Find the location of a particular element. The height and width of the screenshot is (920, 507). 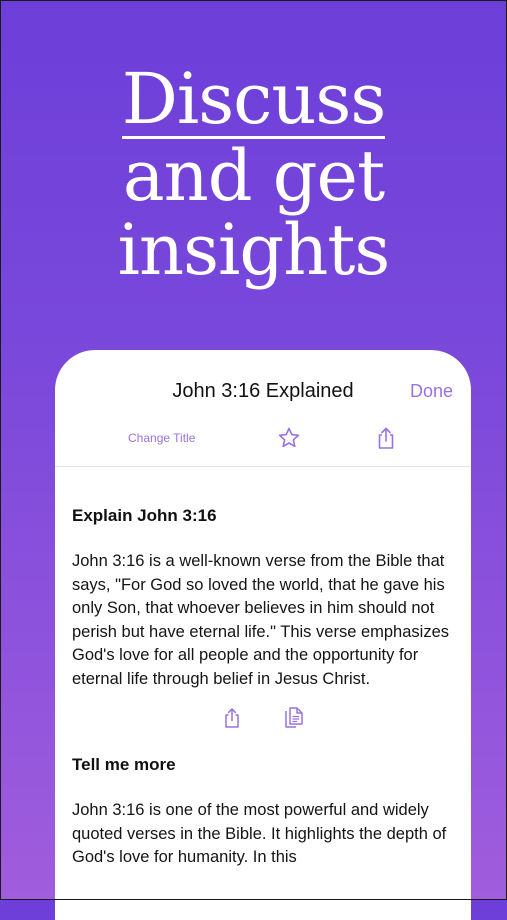

change-title-button: Change Title is located at coordinates (161, 438).